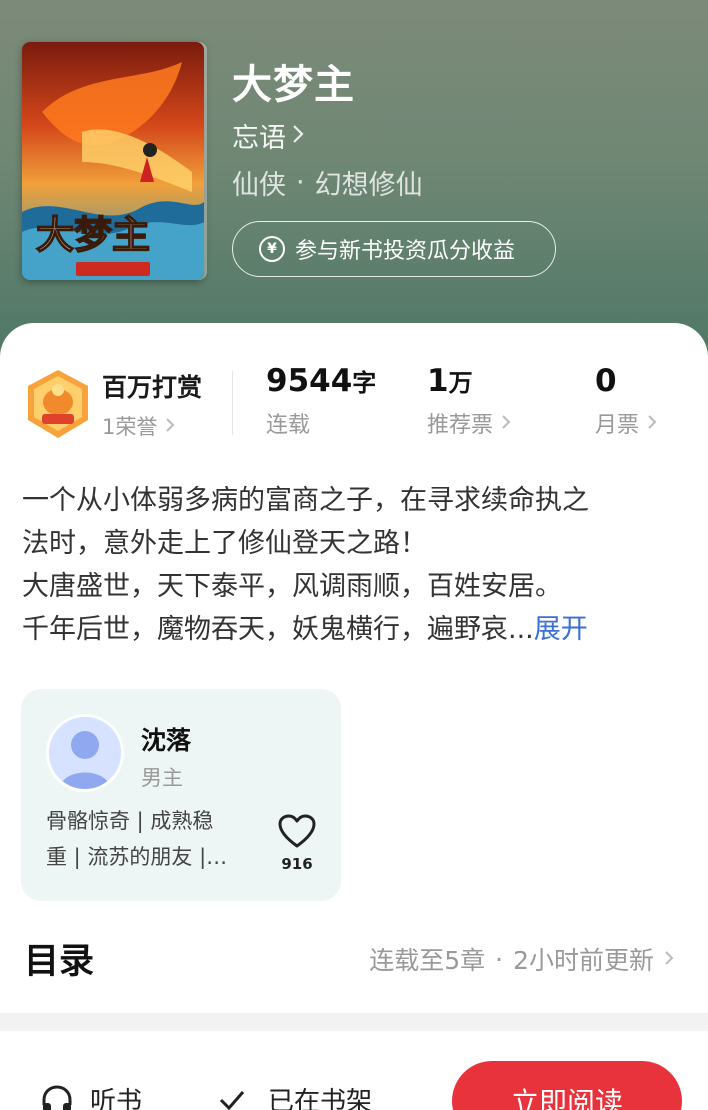  What do you see at coordinates (130, 427) in the screenshot?
I see `honor-count-label: 1荣誉` at bounding box center [130, 427].